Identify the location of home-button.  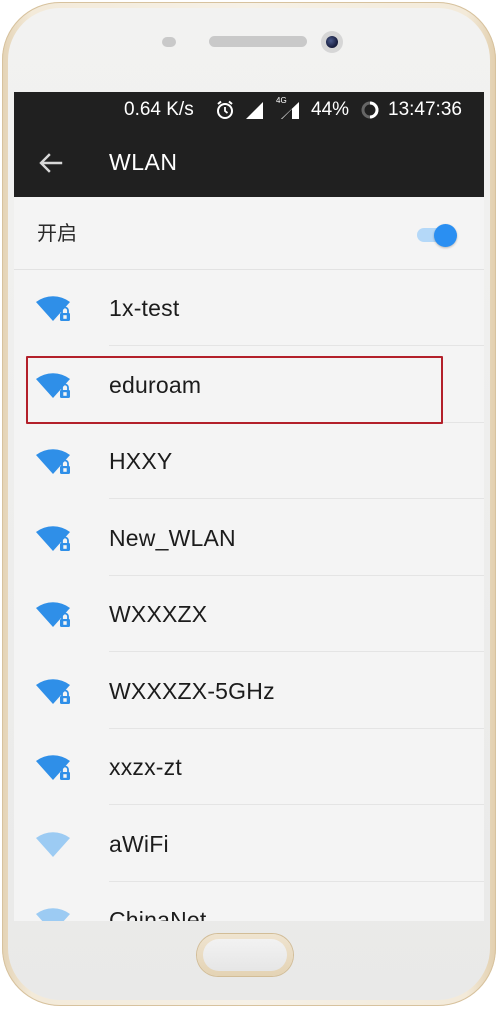
(245, 955).